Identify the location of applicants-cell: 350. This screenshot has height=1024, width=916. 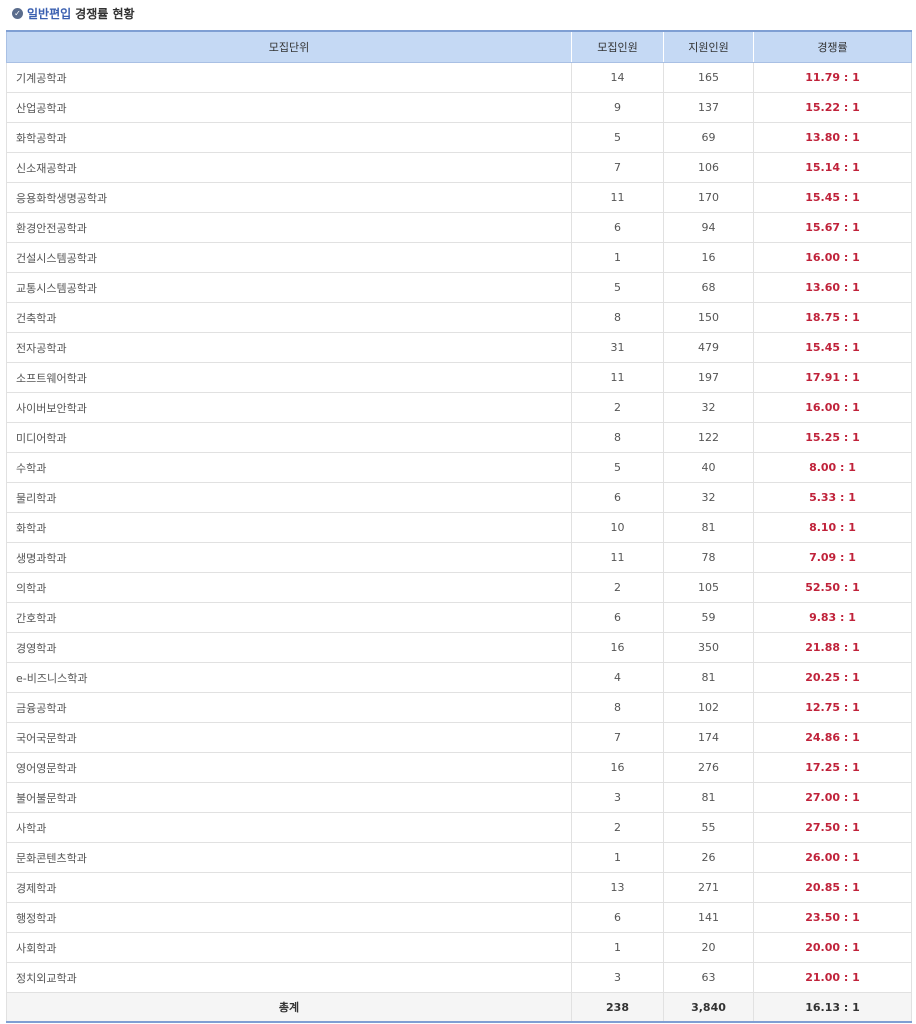
(708, 647).